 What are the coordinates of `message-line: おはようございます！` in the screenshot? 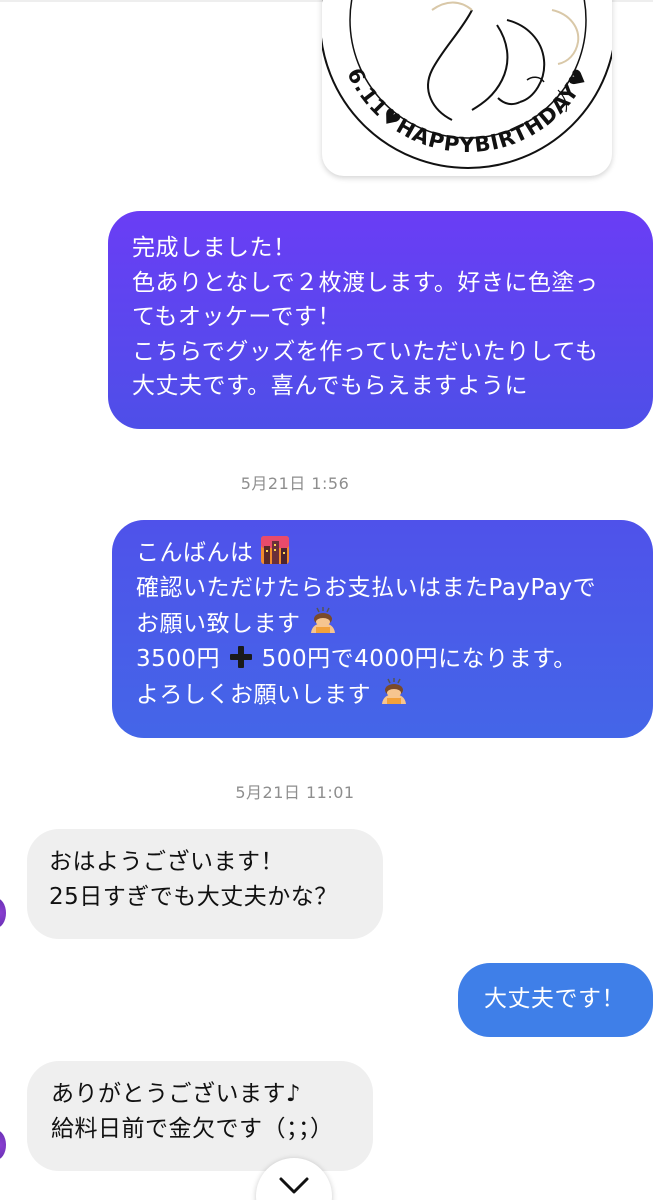 It's located at (166, 862).